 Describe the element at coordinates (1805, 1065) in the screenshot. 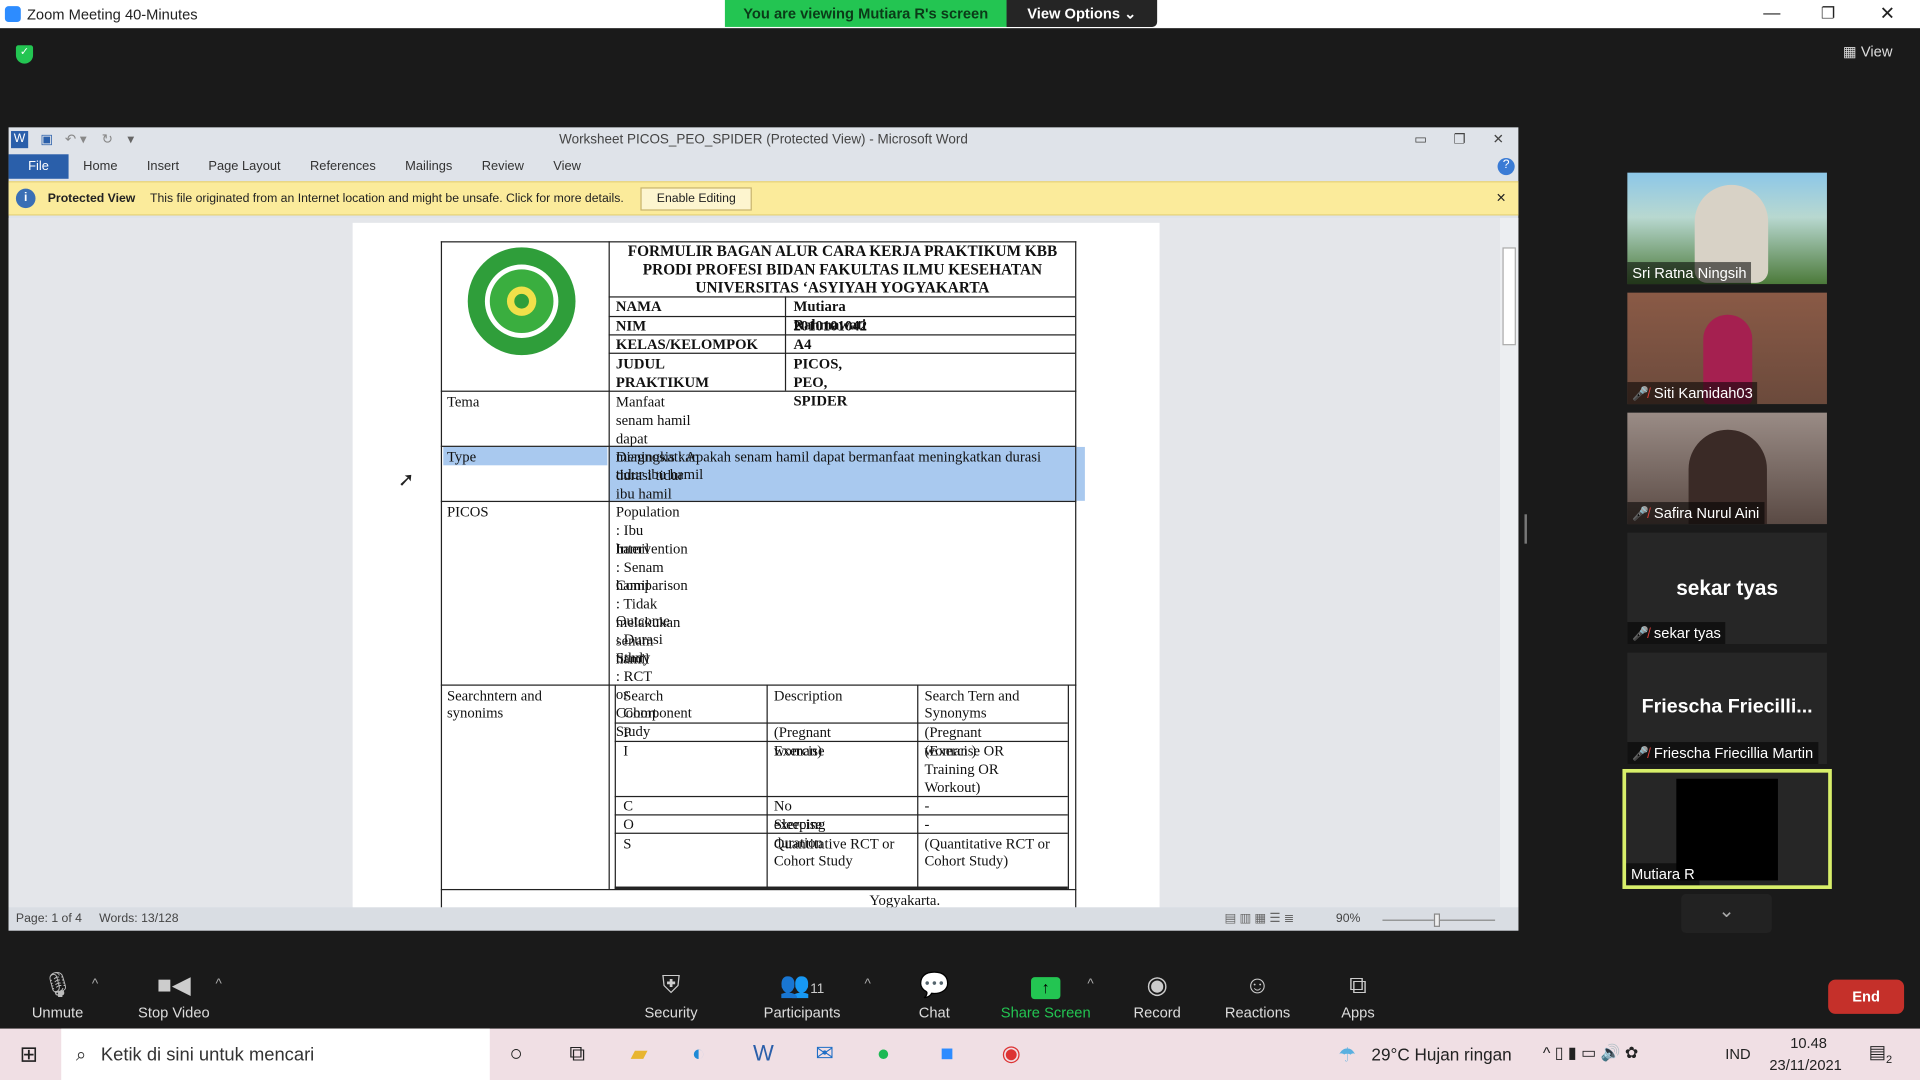

I see `clock-date: 23/11/2021` at that location.